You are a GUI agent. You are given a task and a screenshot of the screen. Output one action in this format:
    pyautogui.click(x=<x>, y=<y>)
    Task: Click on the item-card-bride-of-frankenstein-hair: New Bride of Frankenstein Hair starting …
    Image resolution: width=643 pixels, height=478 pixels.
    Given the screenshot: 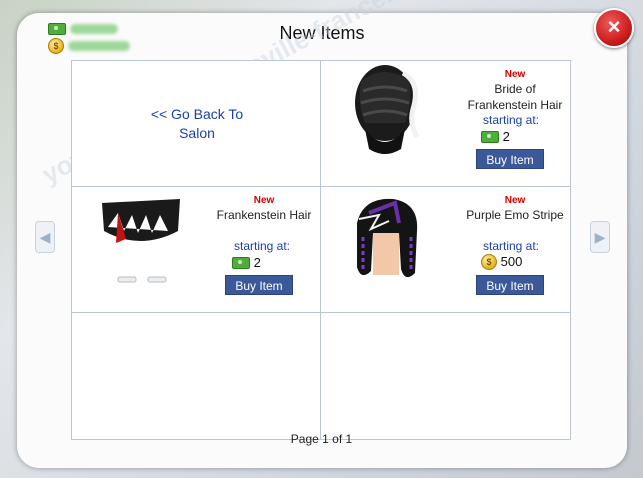 What is the action you would take?
    pyautogui.click(x=445, y=124)
    